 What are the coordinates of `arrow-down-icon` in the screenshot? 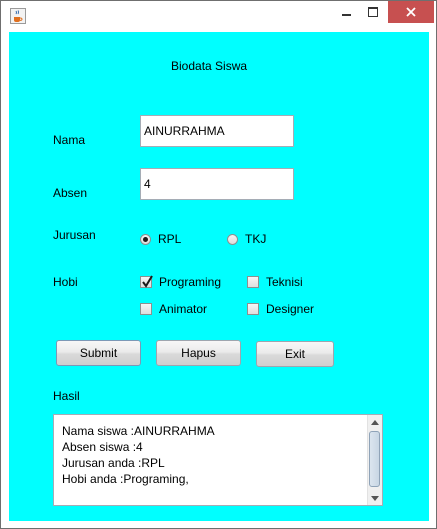 It's located at (375, 498).